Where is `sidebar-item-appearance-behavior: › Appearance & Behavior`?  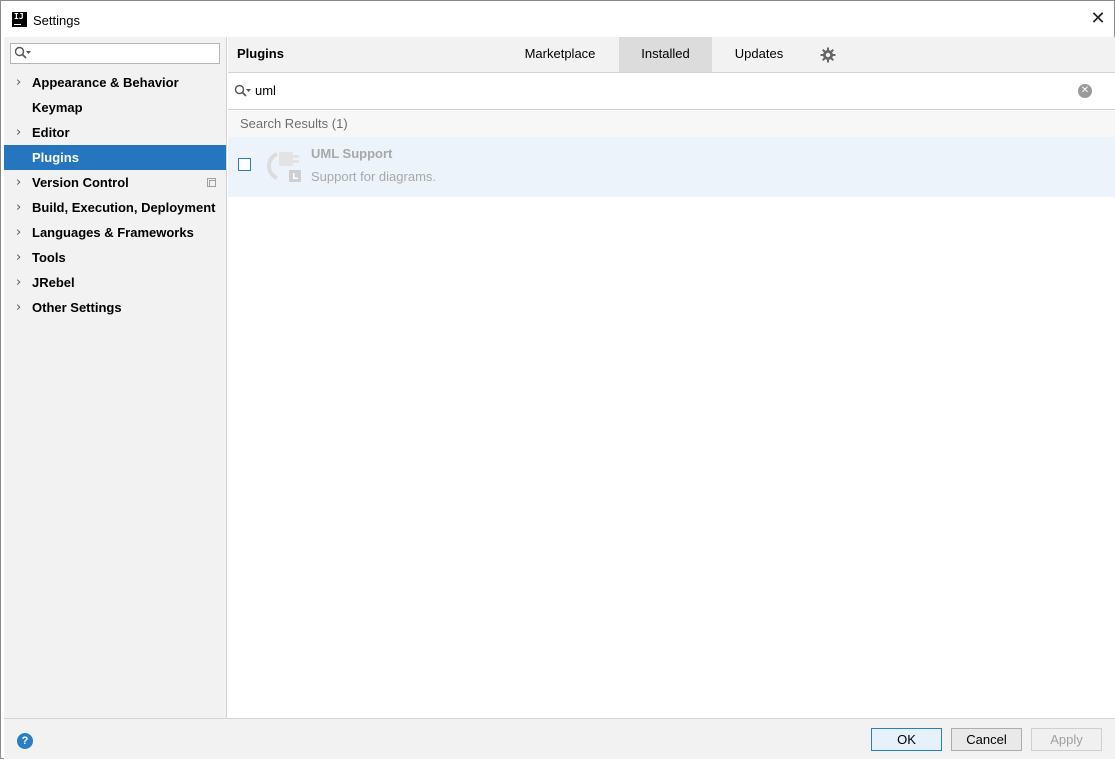 sidebar-item-appearance-behavior: › Appearance & Behavior is located at coordinates (115, 82).